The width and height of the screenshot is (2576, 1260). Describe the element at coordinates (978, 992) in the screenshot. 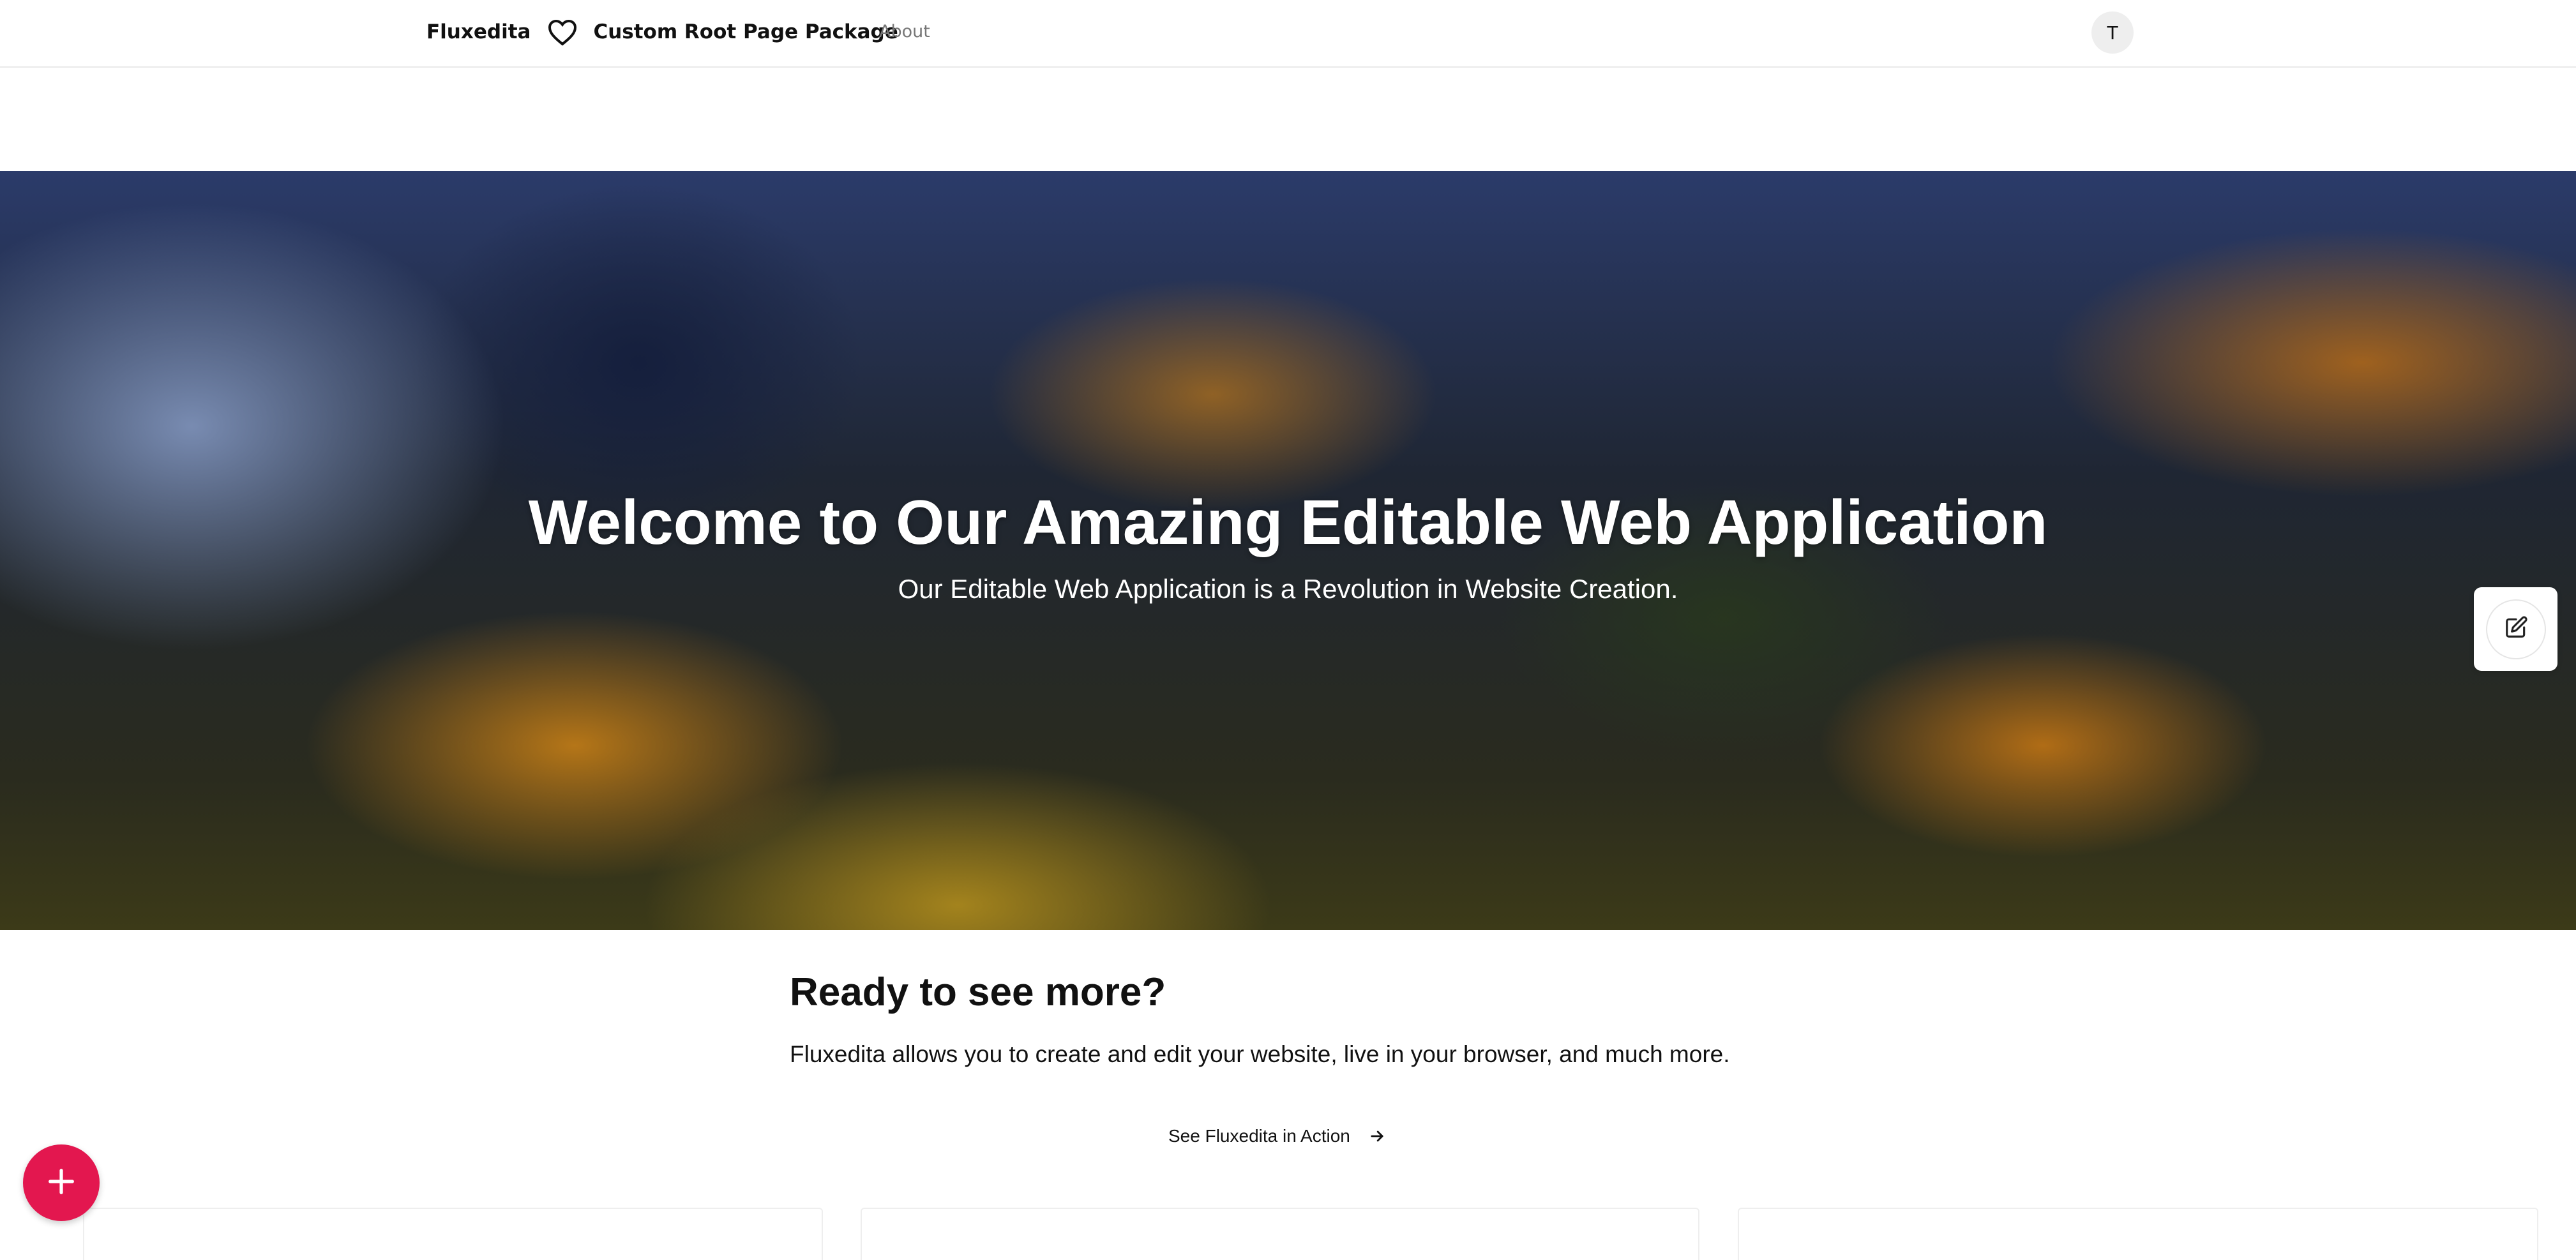

I see `section-title: Ready to see more?` at that location.